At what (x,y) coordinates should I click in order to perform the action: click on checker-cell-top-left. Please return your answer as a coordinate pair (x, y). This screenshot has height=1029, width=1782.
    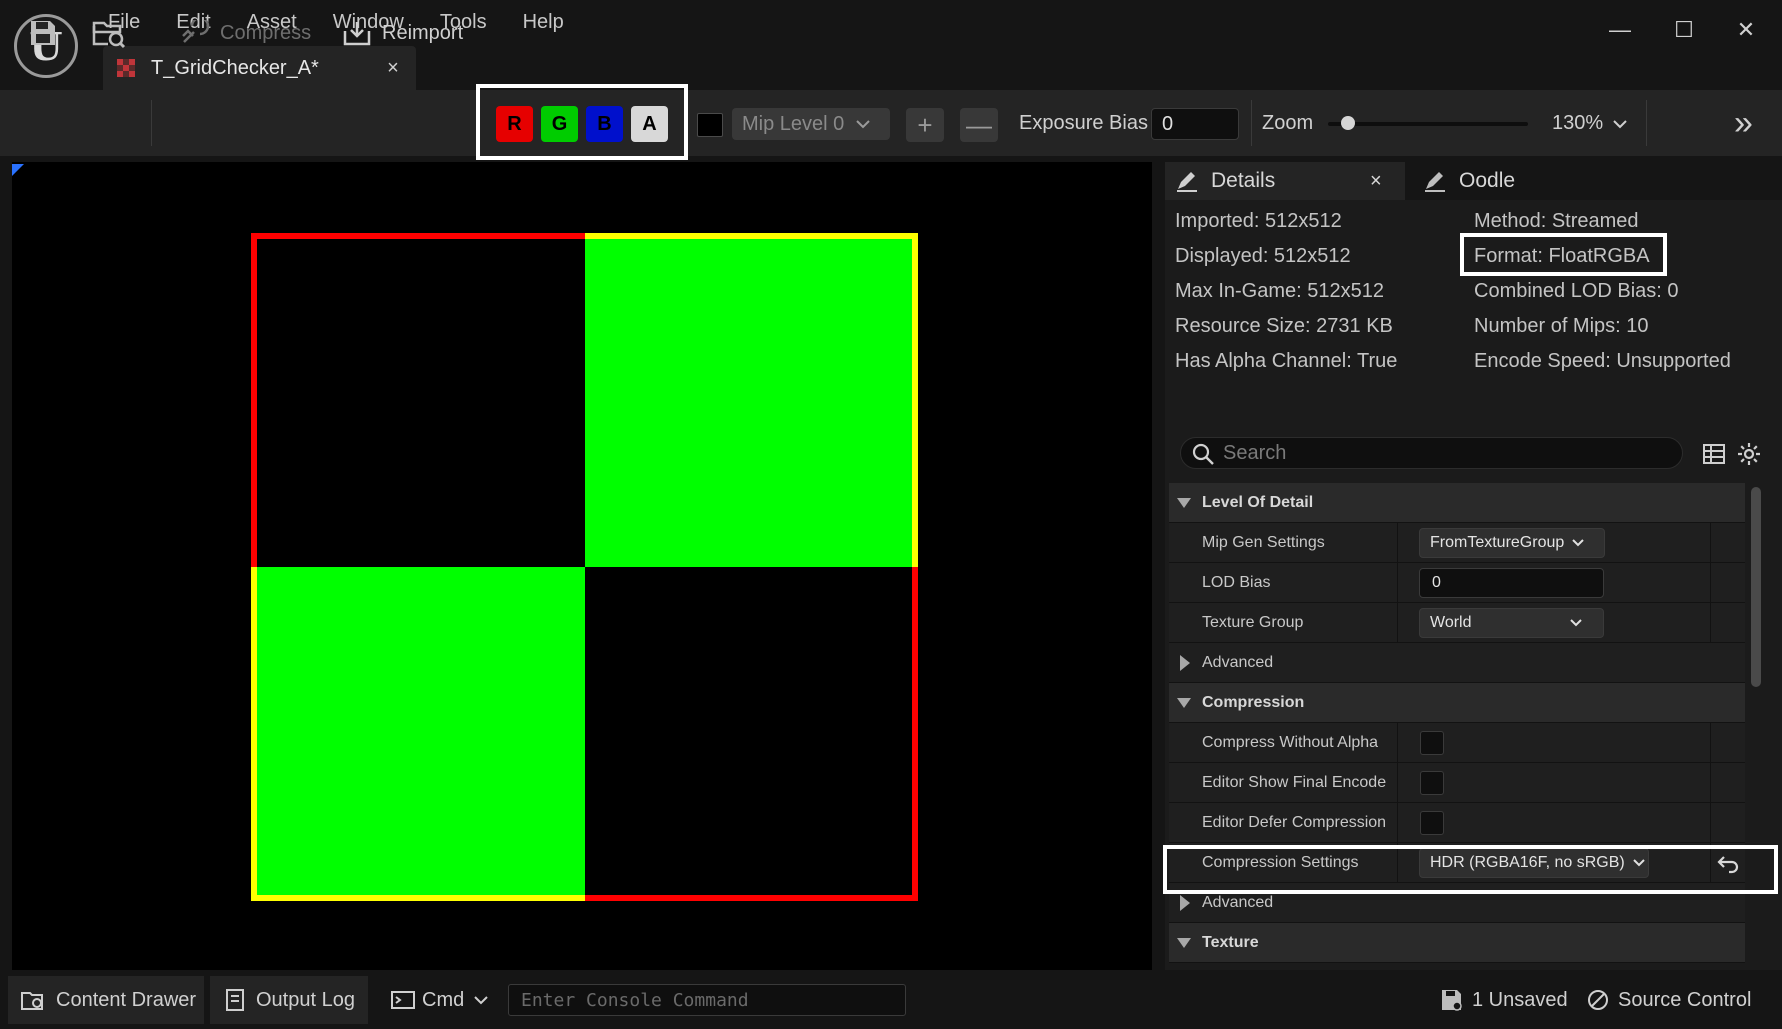
    Looking at the image, I should click on (418, 400).